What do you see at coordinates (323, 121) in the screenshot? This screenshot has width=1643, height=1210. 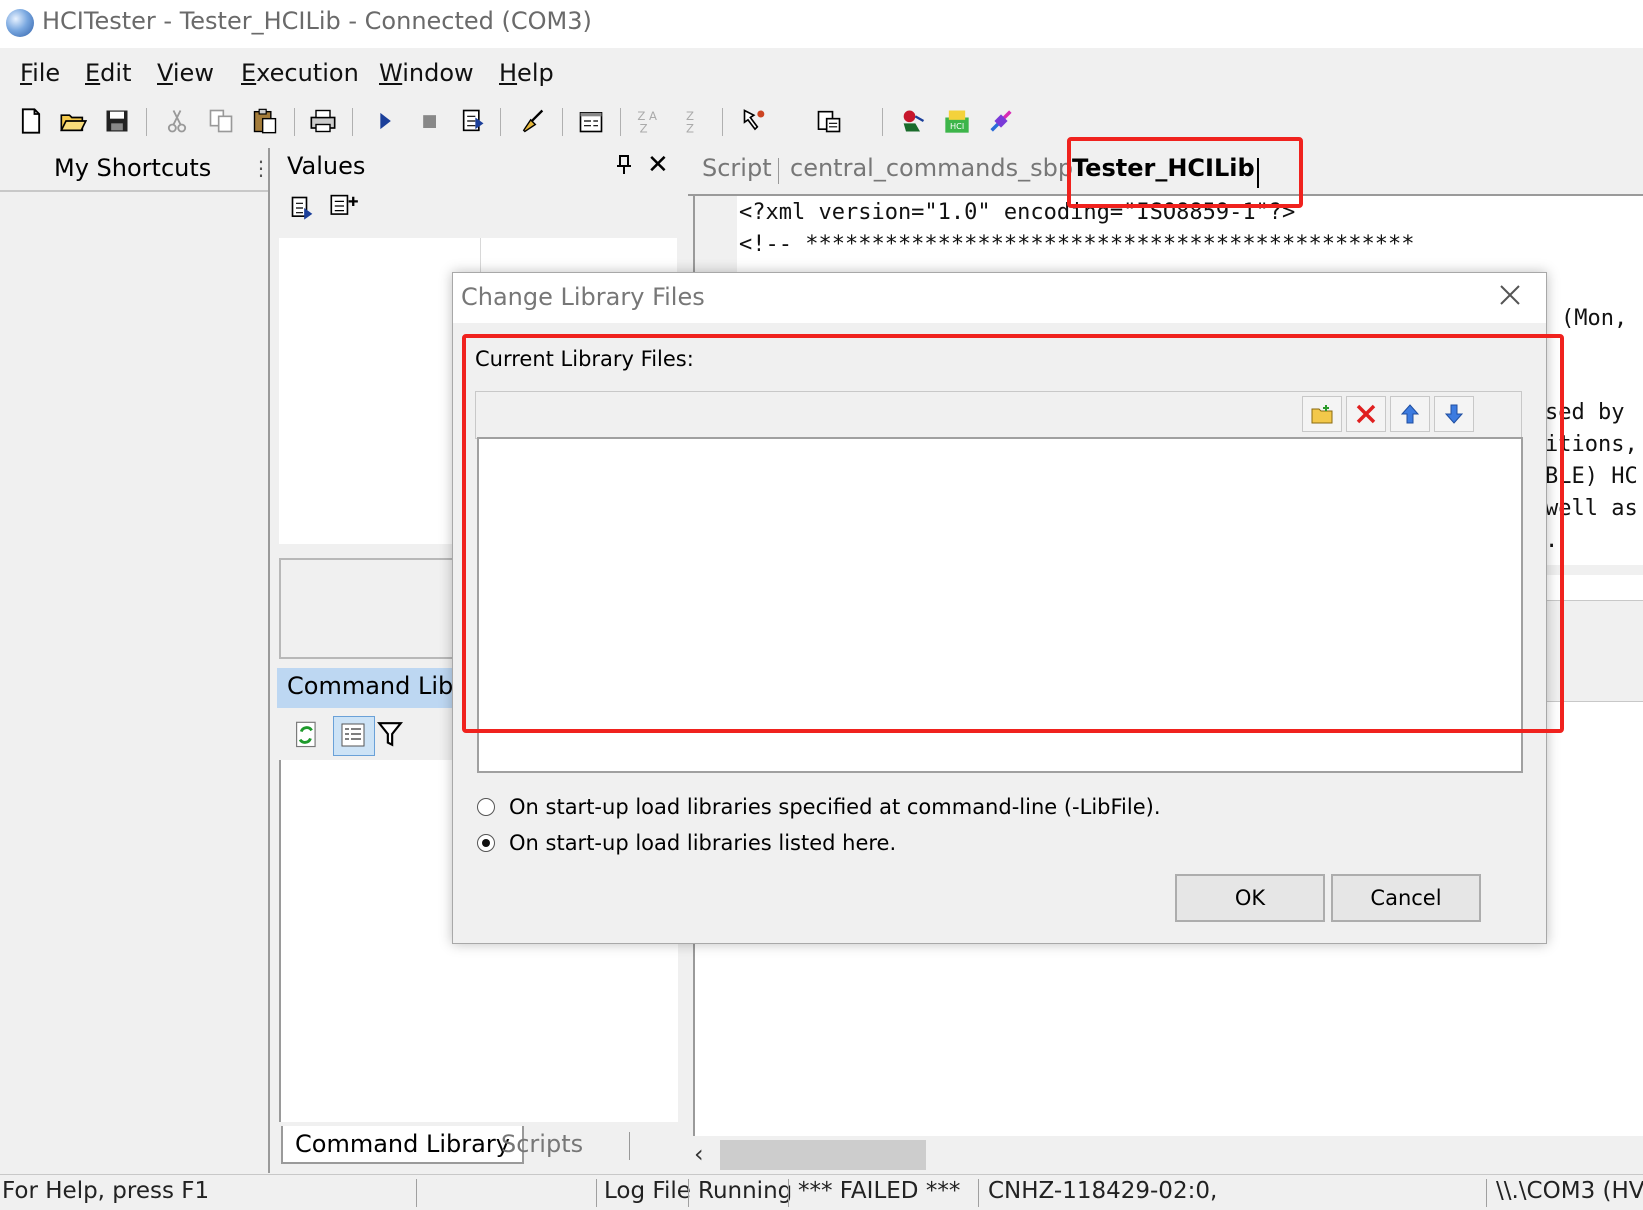 I see `print-icon` at bounding box center [323, 121].